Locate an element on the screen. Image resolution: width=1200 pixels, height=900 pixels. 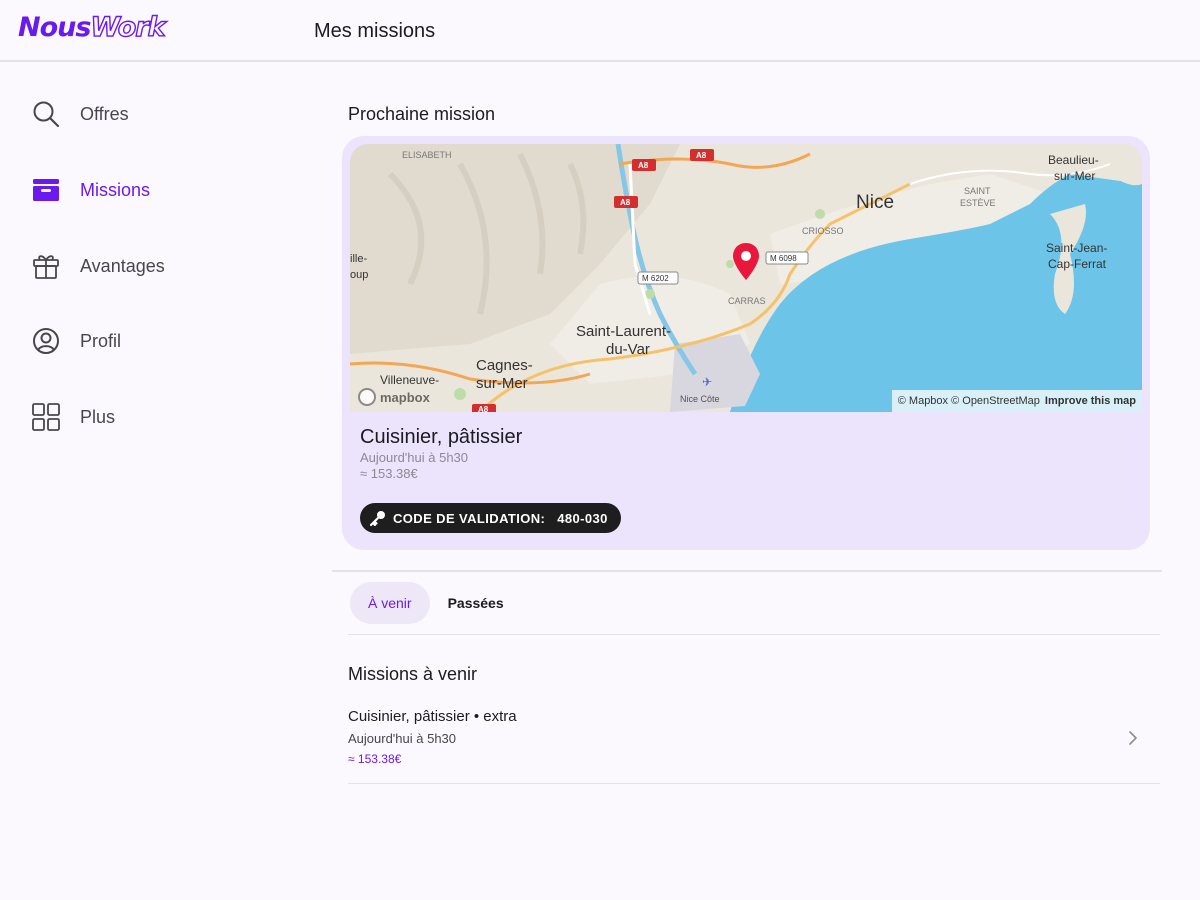
sidebar-item-avantages: Avantages is located at coordinates (150, 266).